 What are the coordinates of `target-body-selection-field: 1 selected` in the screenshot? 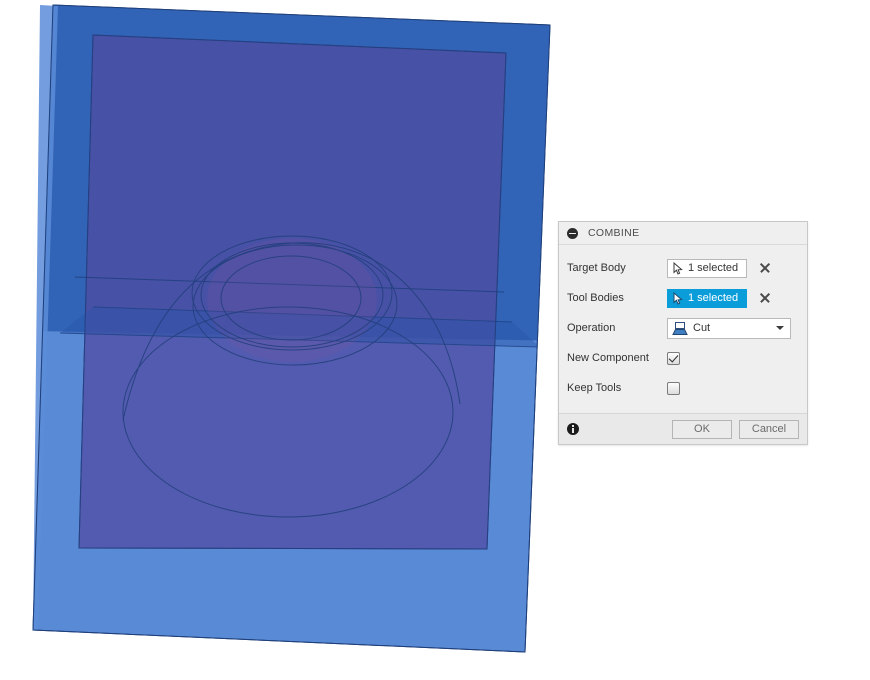 It's located at (707, 268).